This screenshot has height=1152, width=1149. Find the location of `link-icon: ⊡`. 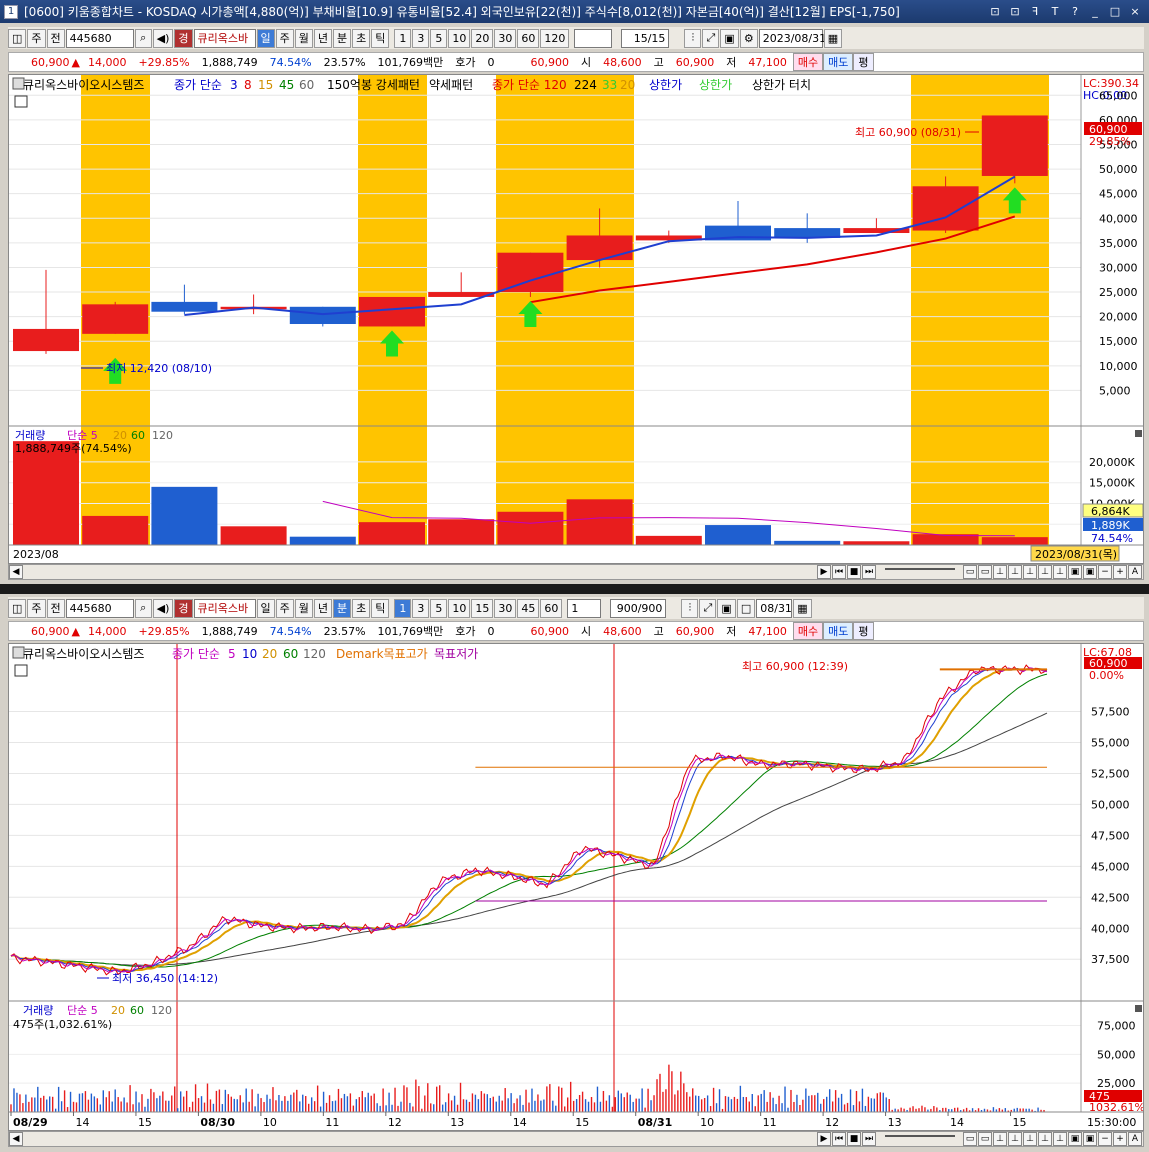

link-icon: ⊡ is located at coordinates (995, 11).